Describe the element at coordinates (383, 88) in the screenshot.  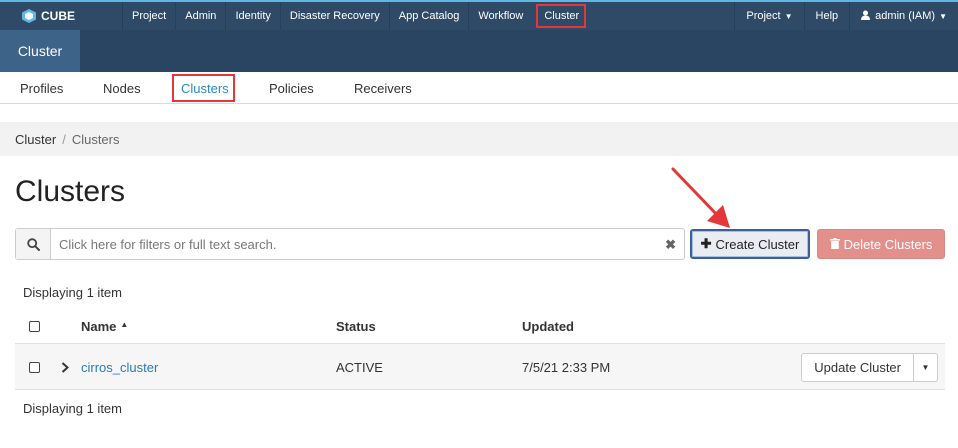
I see `subnav-receivers: Receivers` at that location.